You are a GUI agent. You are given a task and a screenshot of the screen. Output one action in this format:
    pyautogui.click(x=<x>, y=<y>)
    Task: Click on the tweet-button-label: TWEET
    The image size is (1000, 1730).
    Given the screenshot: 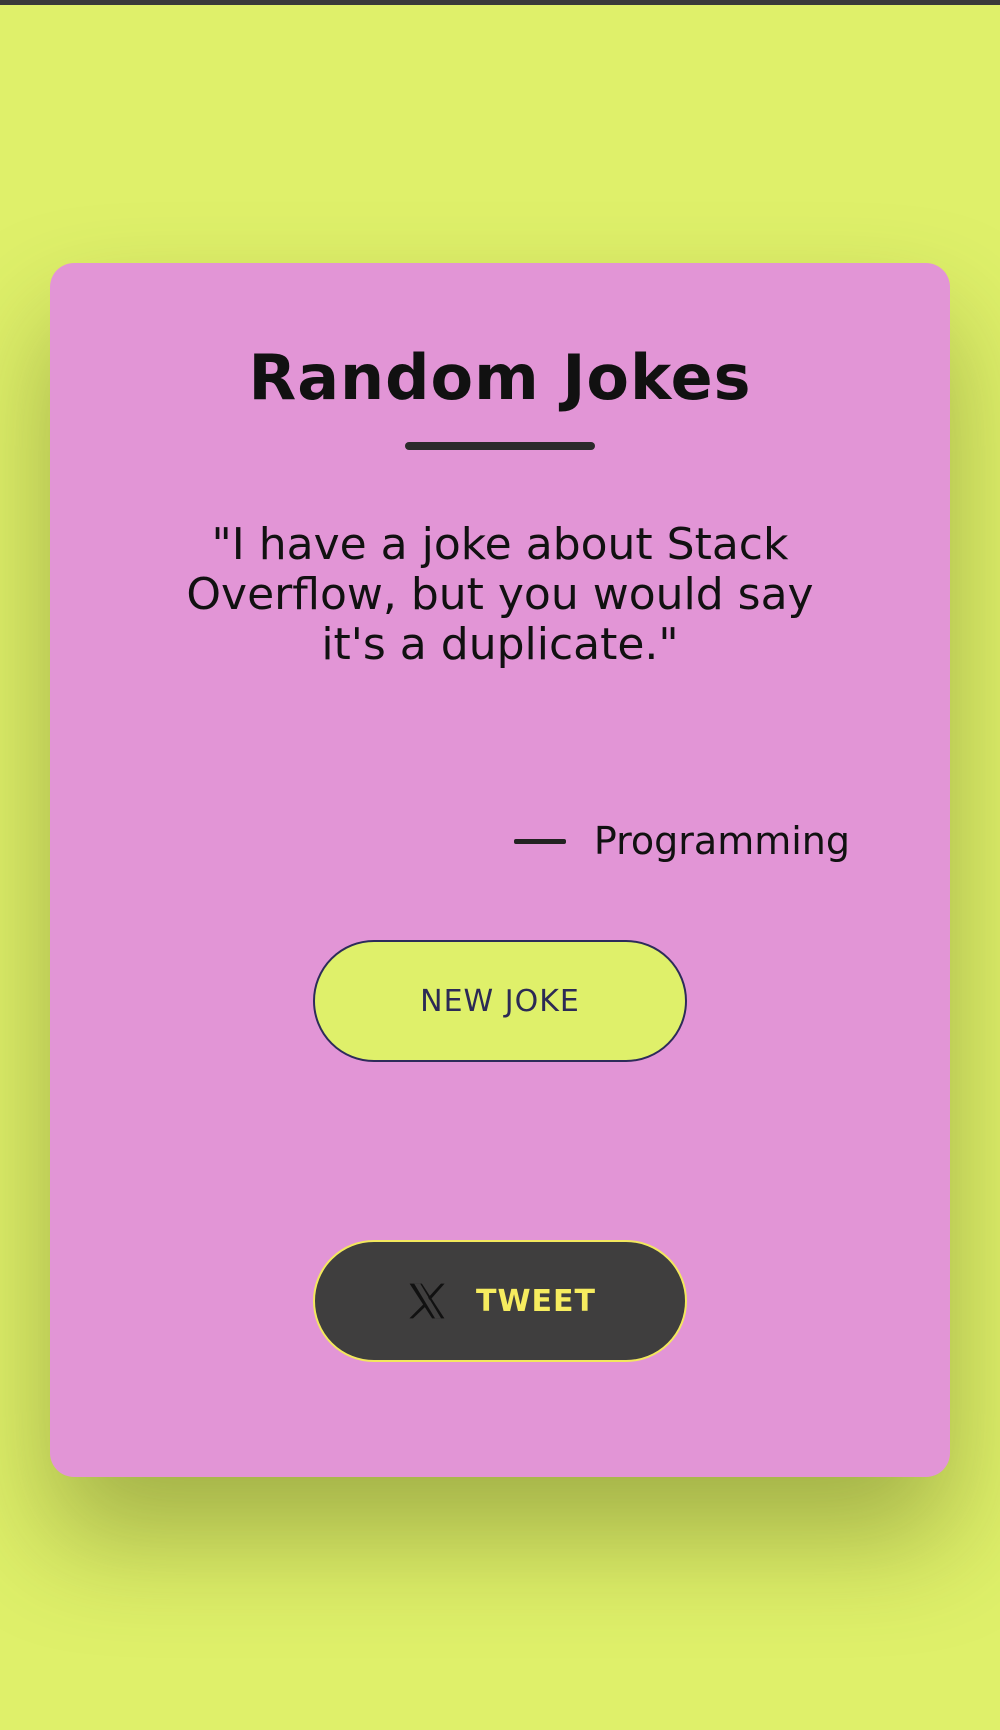 What is the action you would take?
    pyautogui.click(x=535, y=1301)
    